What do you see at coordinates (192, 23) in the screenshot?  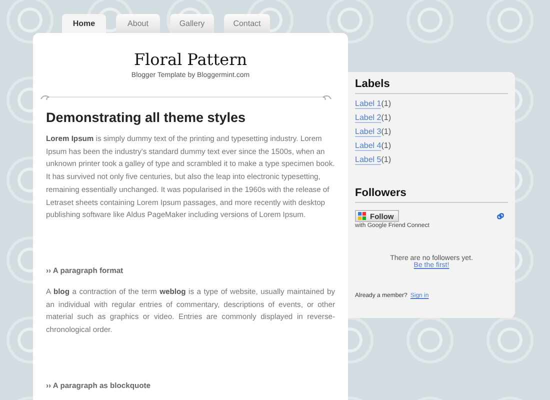 I see `nav-tab: Gallery` at bounding box center [192, 23].